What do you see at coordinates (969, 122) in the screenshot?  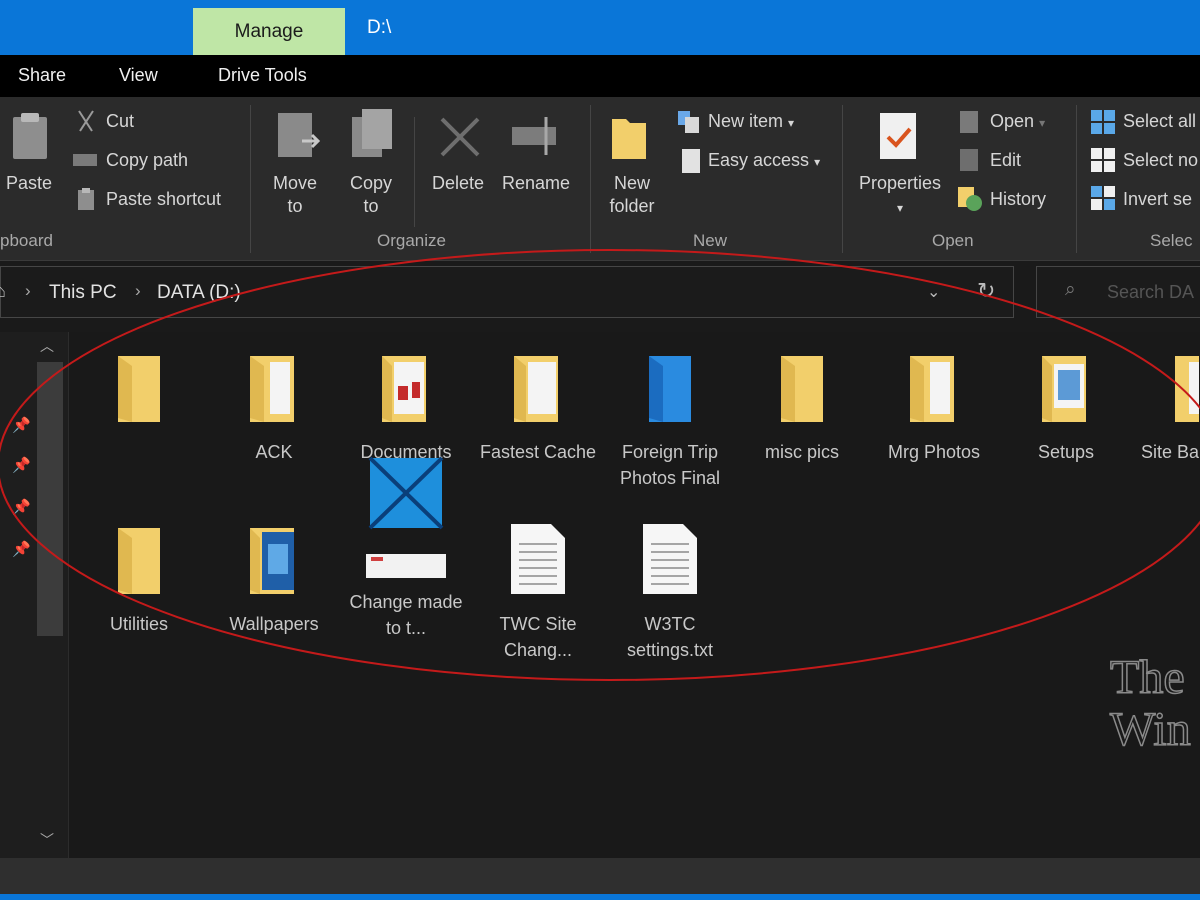 I see `open-icon` at bounding box center [969, 122].